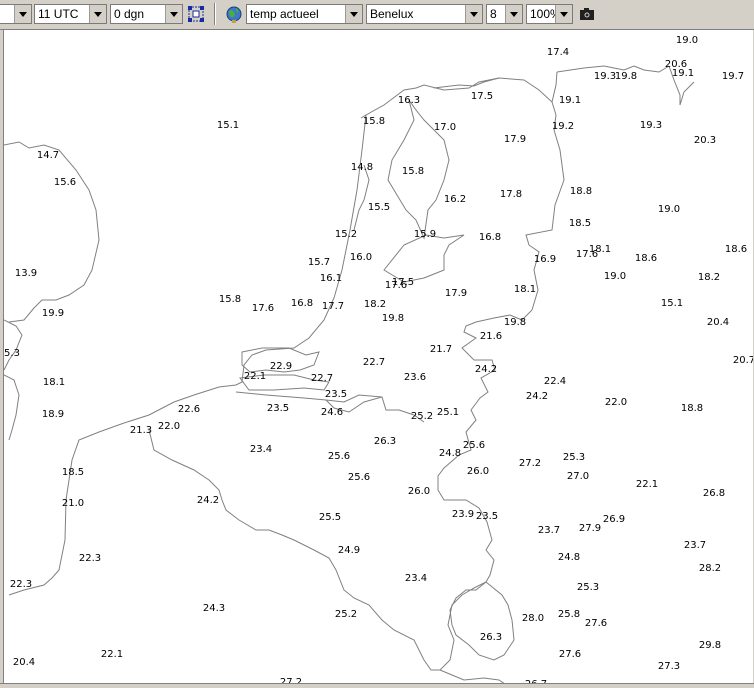  Describe the element at coordinates (554, 87) in the screenshot. I see `east-coast` at that location.